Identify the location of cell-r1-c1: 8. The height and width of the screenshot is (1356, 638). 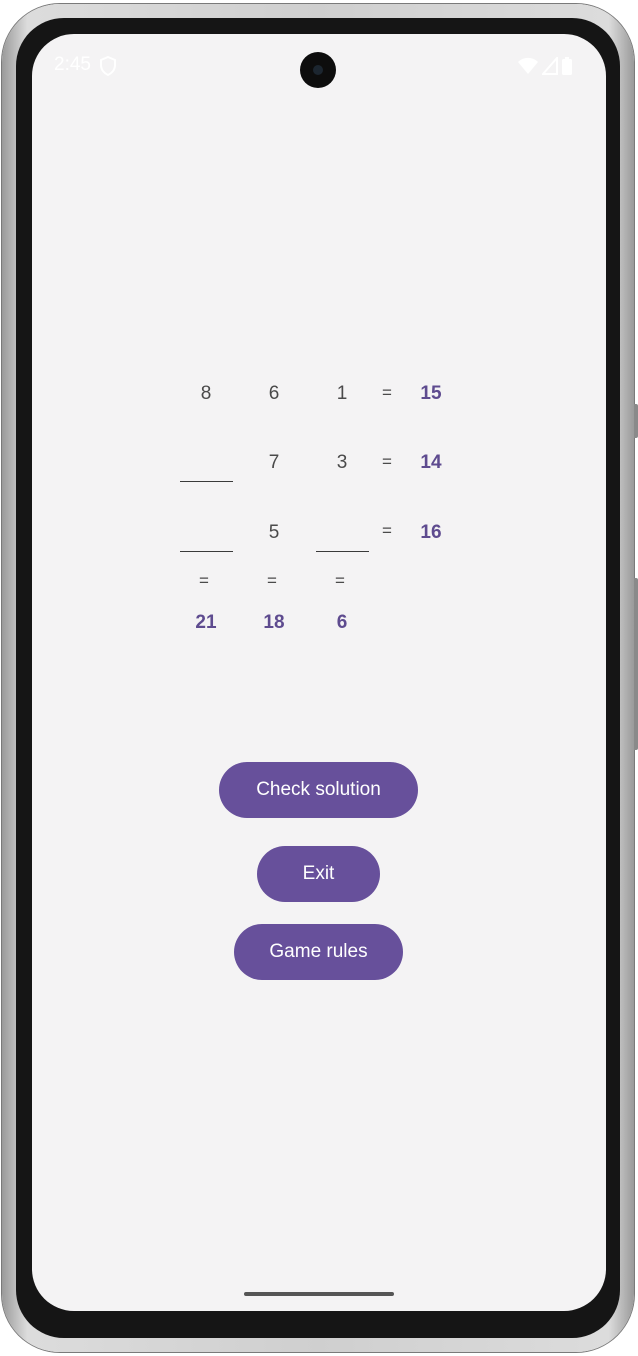
(206, 393).